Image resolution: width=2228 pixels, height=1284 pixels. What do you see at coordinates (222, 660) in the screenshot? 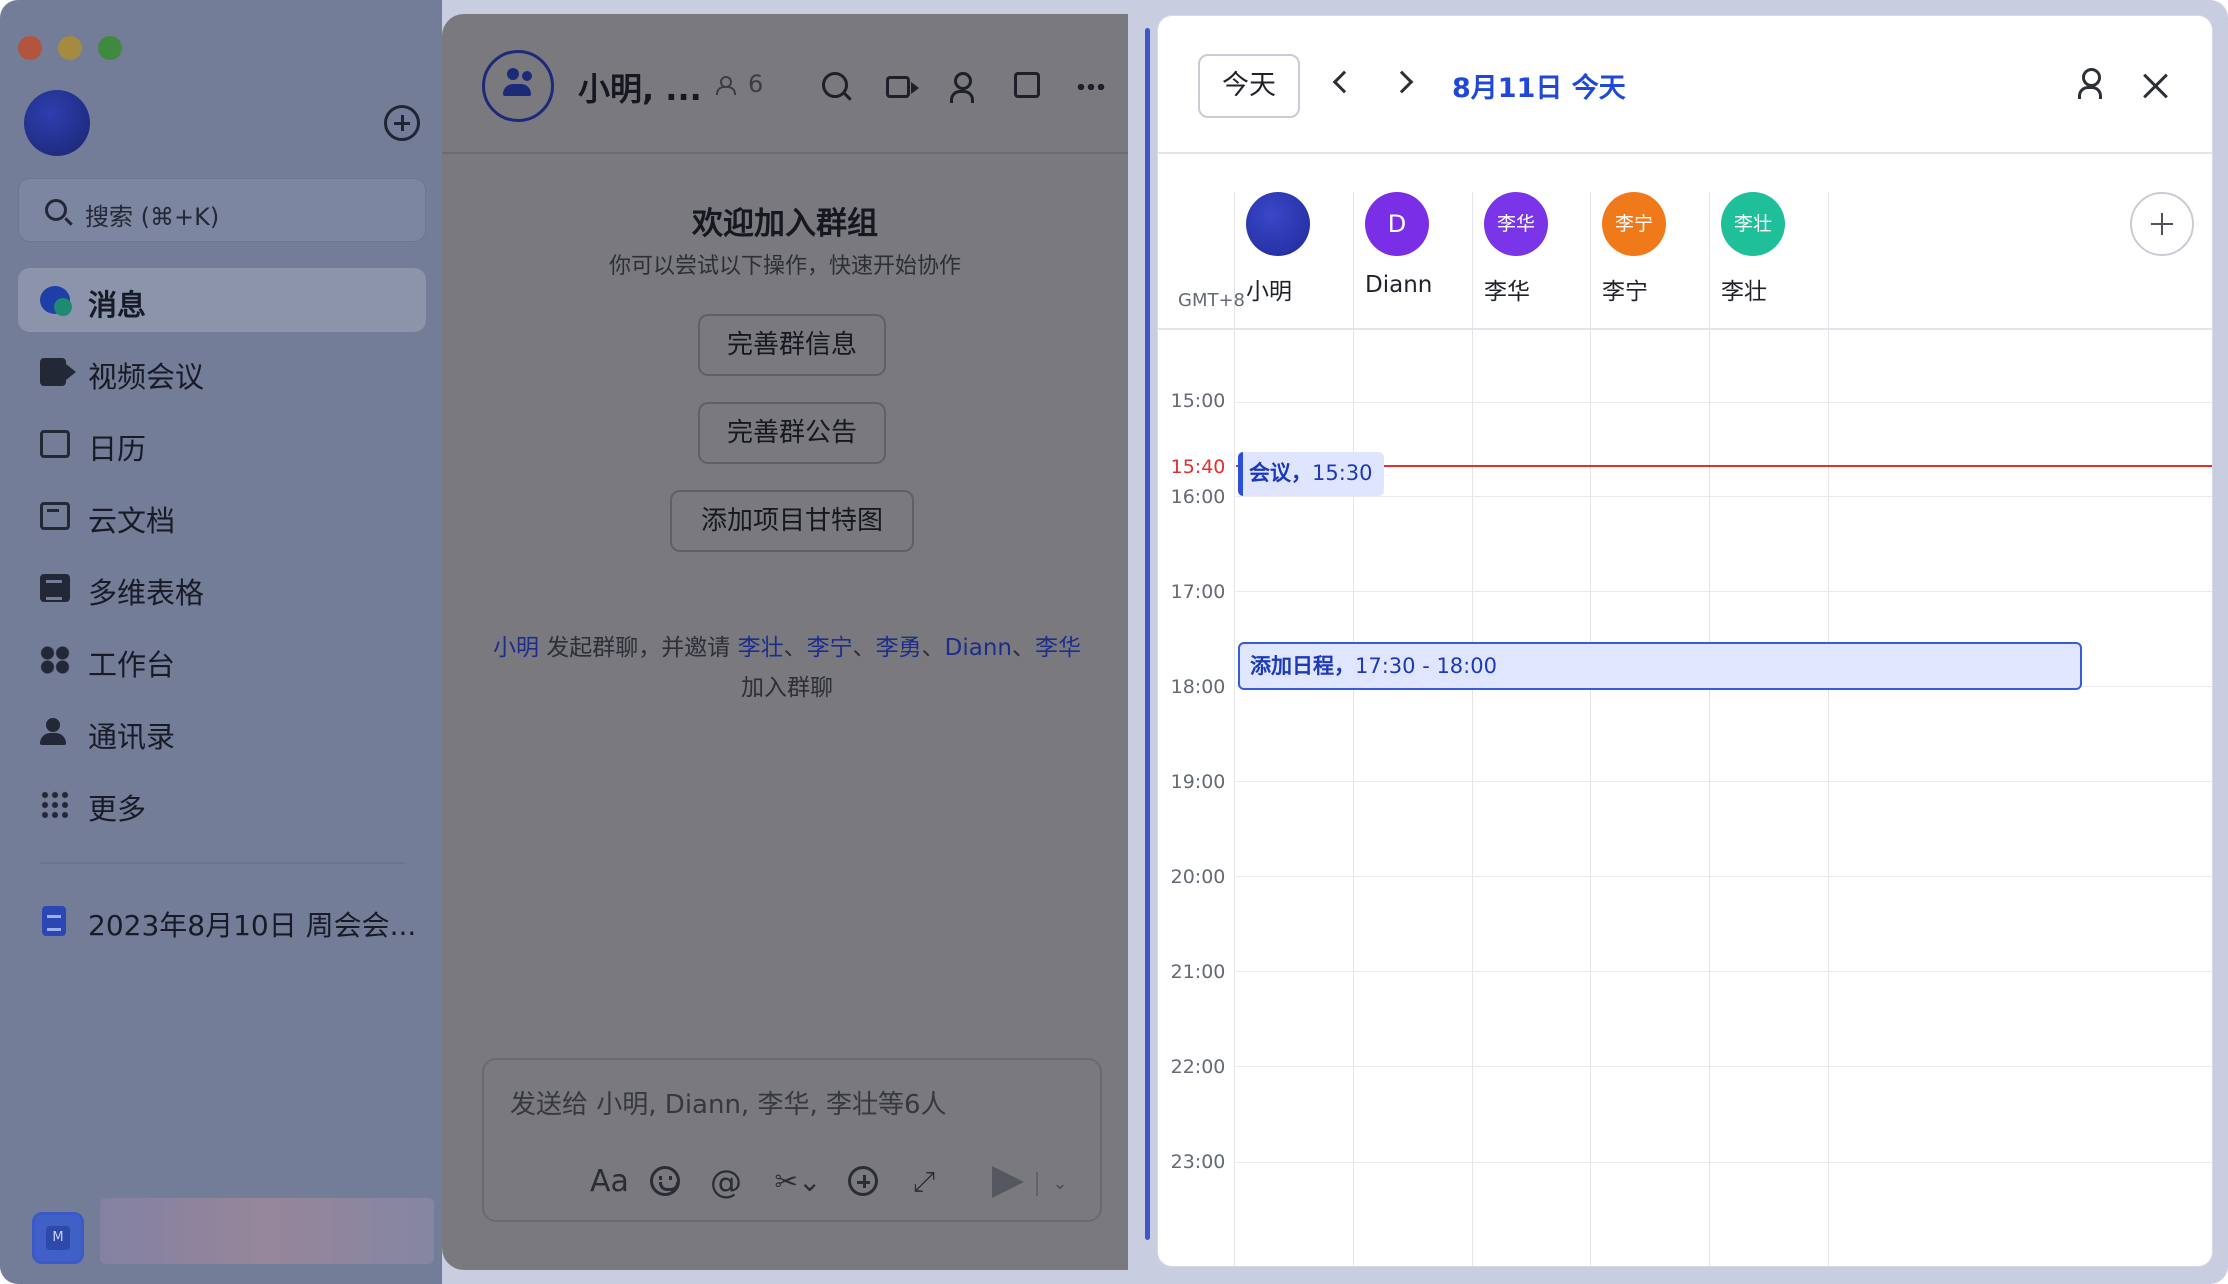
I see `sidebar-item-workplace: 工作台` at bounding box center [222, 660].